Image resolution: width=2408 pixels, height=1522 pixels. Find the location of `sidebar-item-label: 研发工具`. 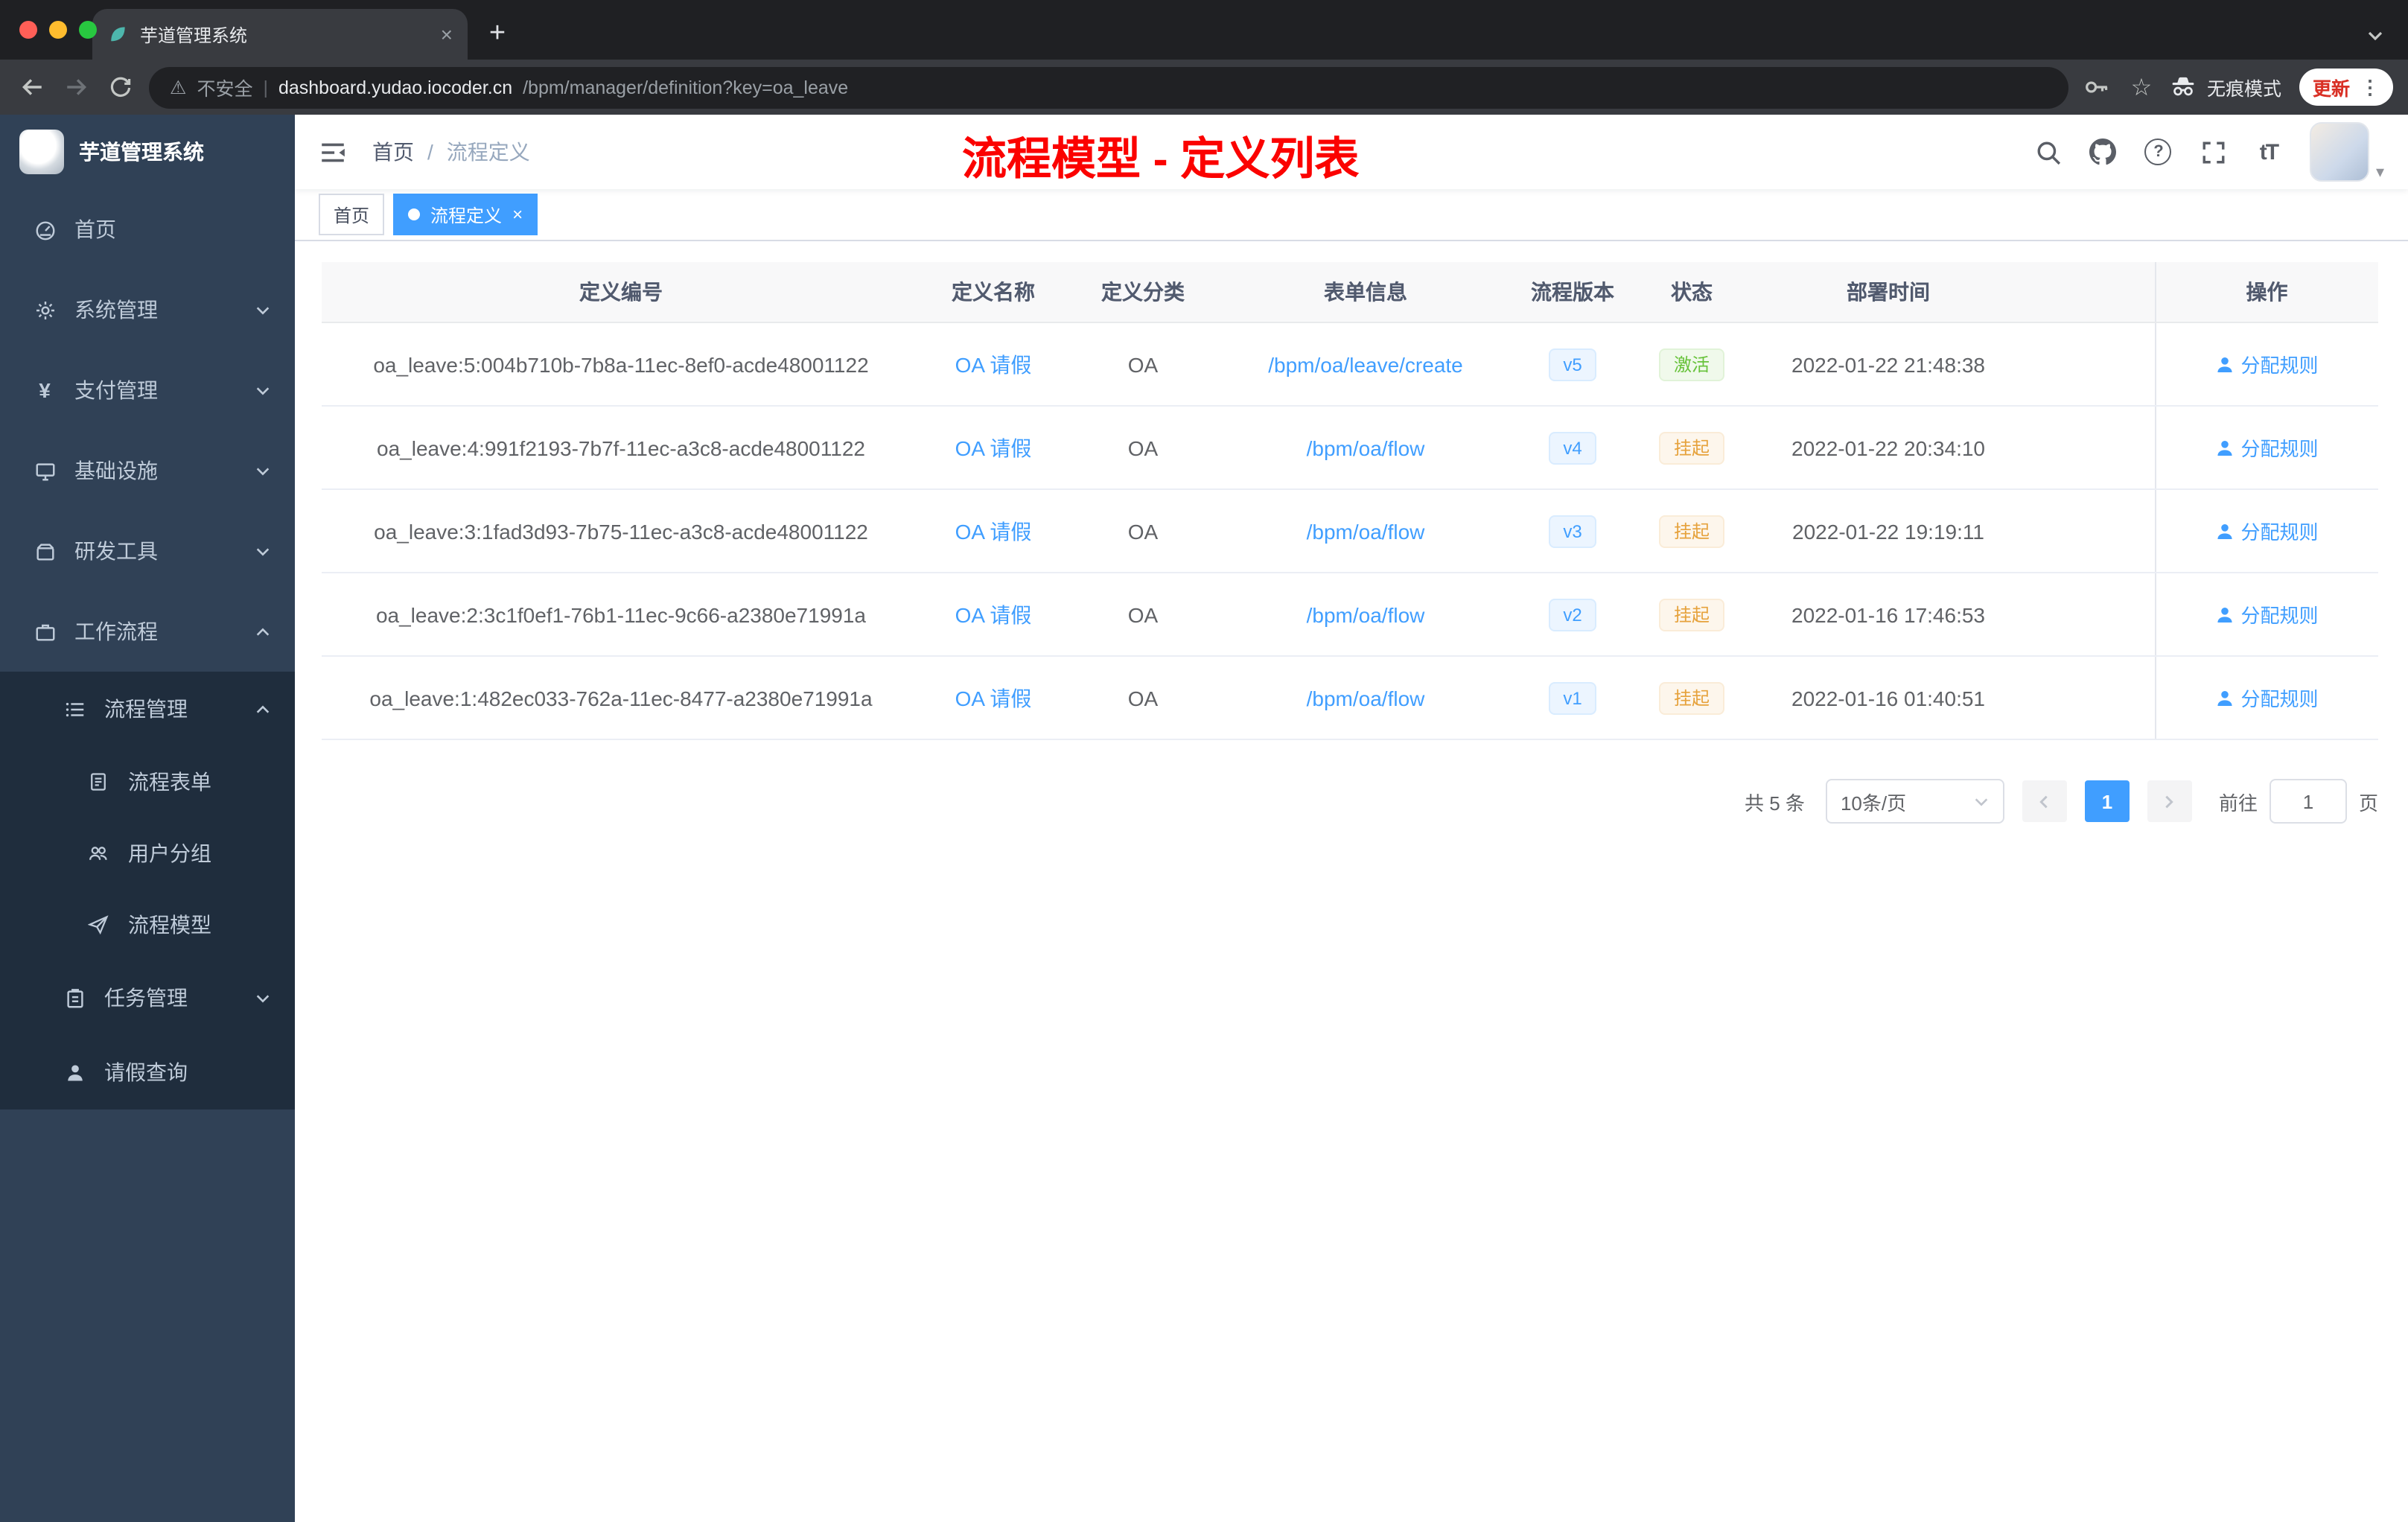

sidebar-item-label: 研发工具 is located at coordinates (116, 551).